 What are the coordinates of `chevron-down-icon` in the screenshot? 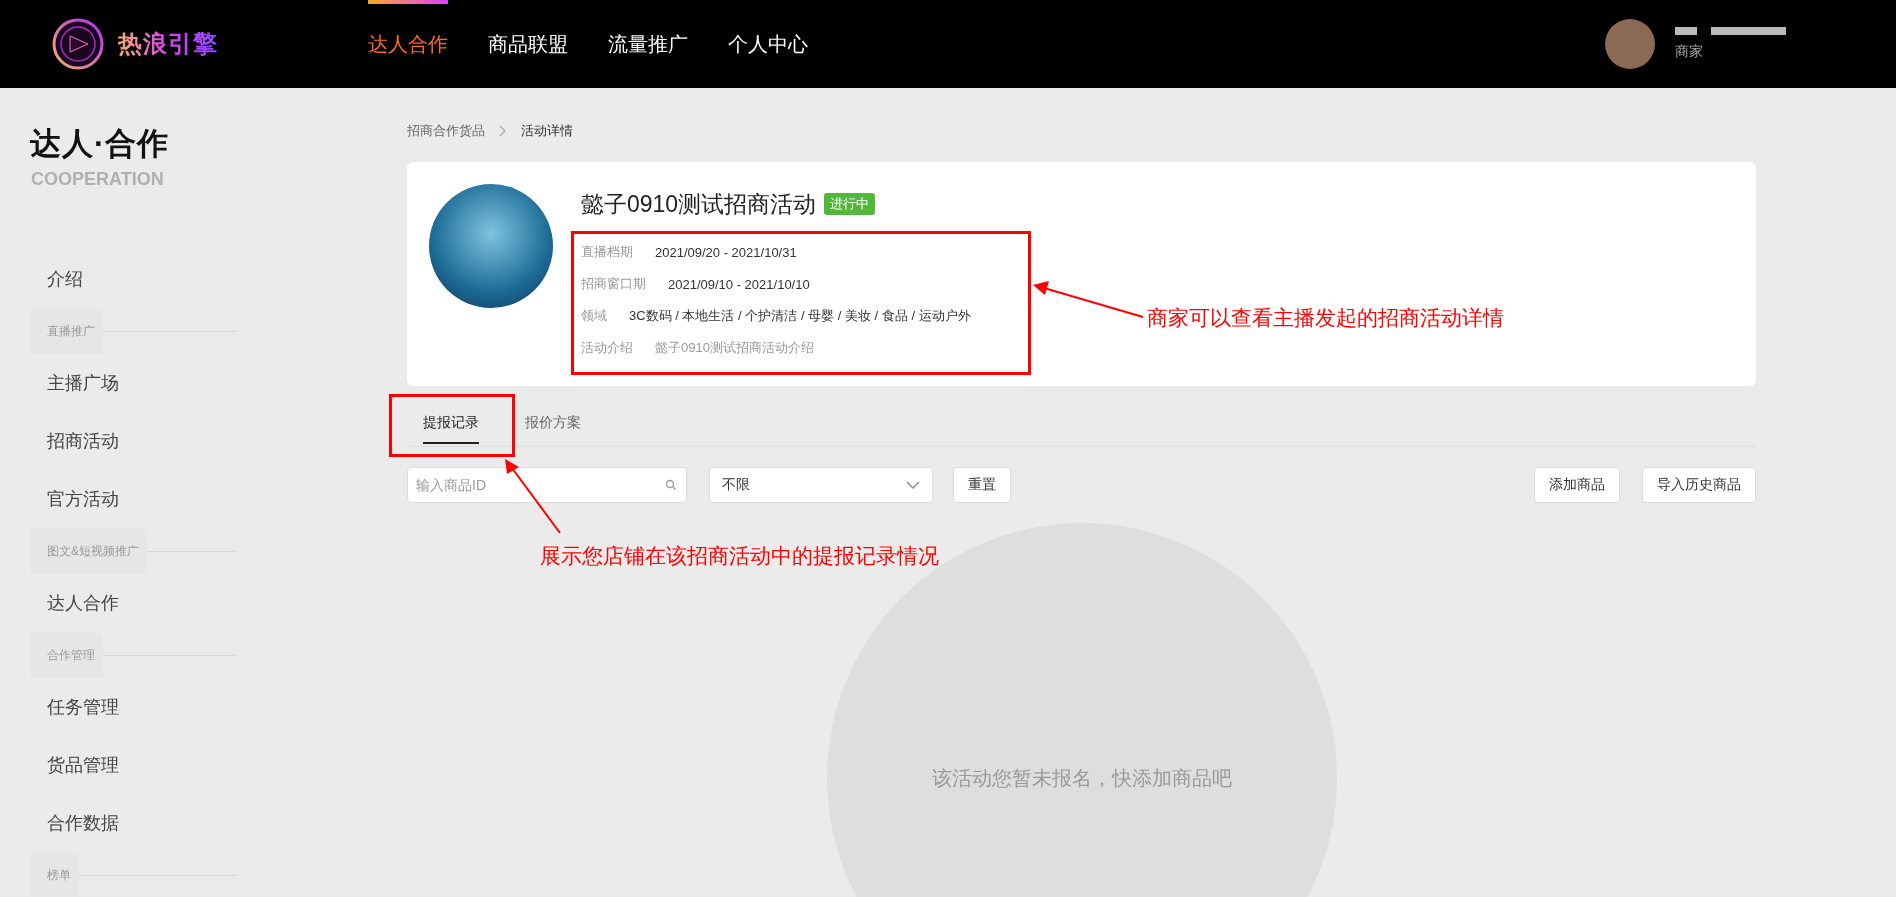 It's located at (913, 485).